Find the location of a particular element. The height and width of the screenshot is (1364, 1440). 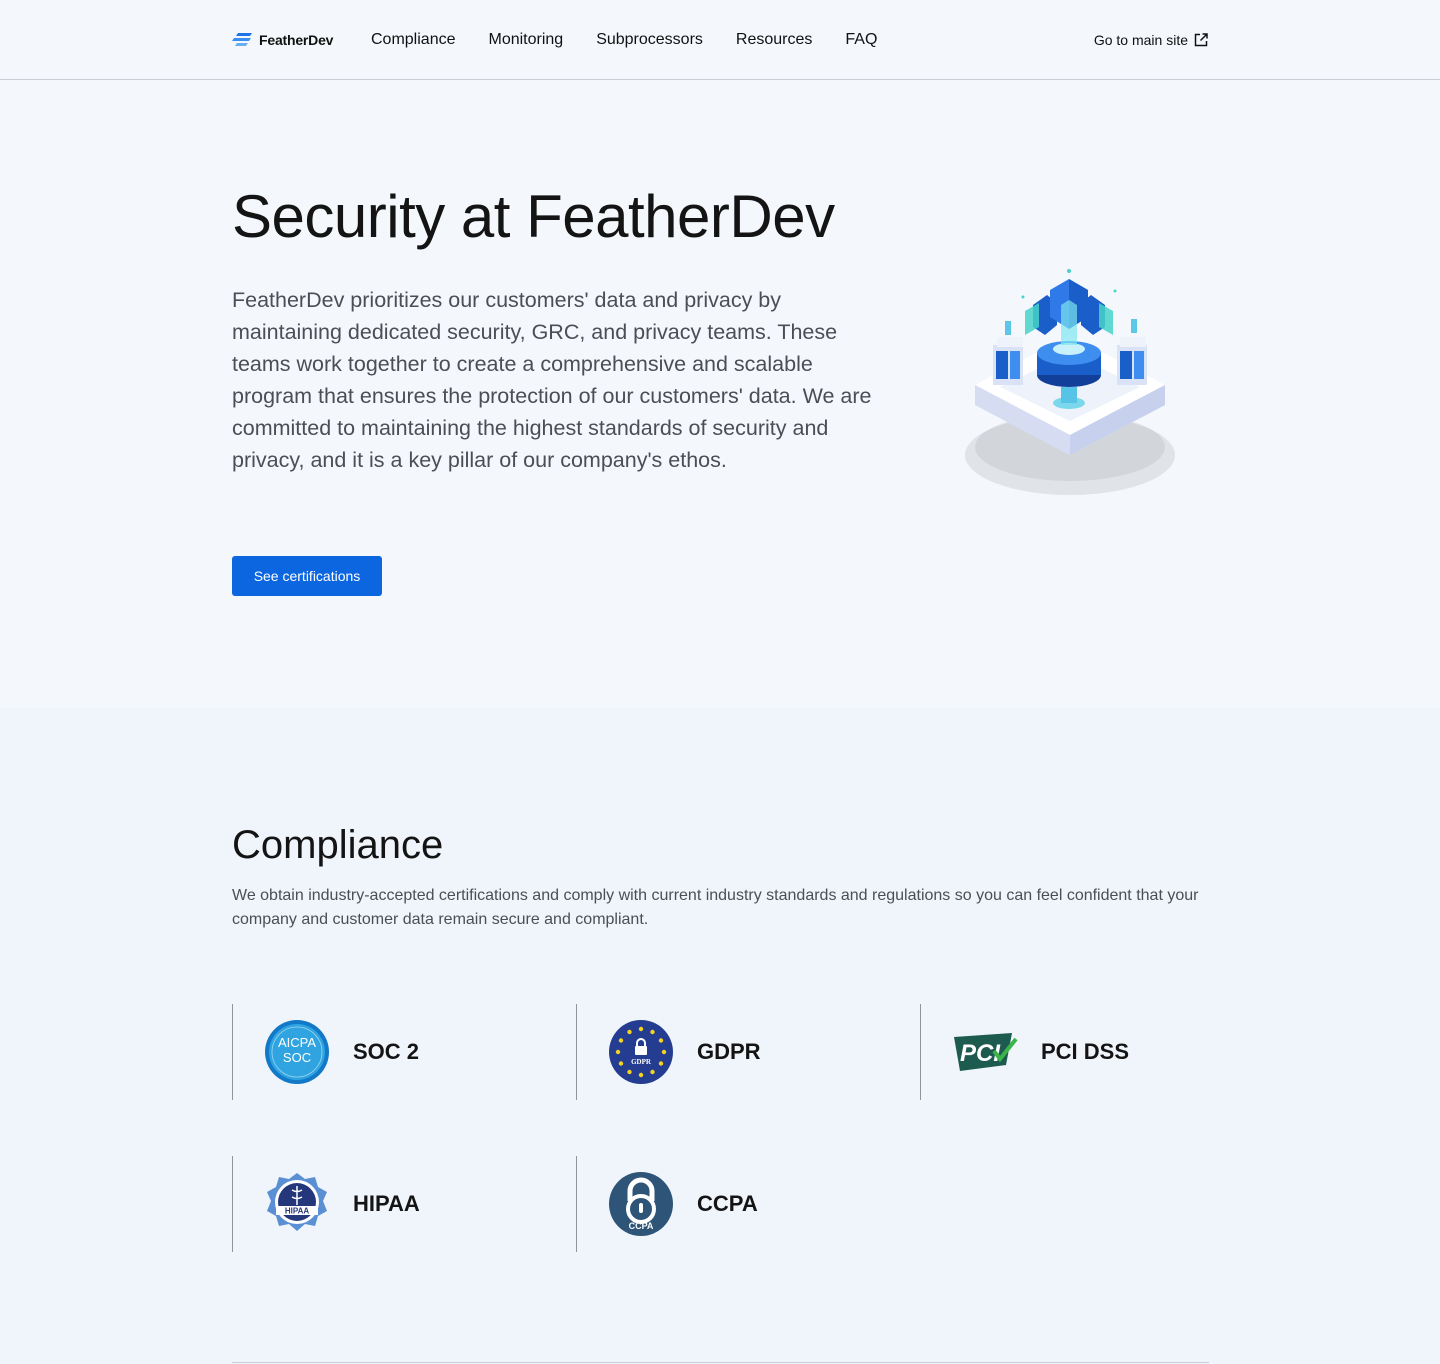

soc-badge-line-2: SOC is located at coordinates (297, 1057).